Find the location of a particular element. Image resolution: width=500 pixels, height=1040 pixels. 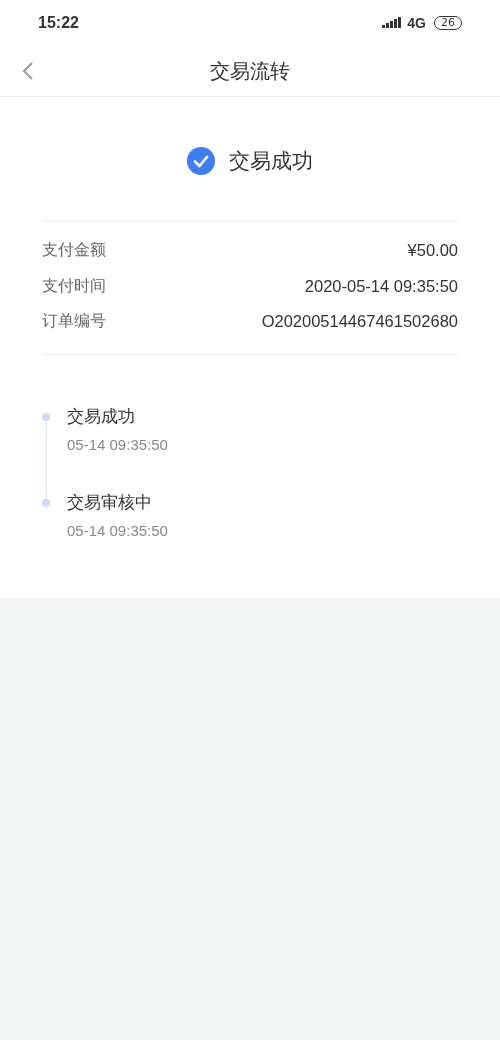

network-label: 4G is located at coordinates (416, 23).